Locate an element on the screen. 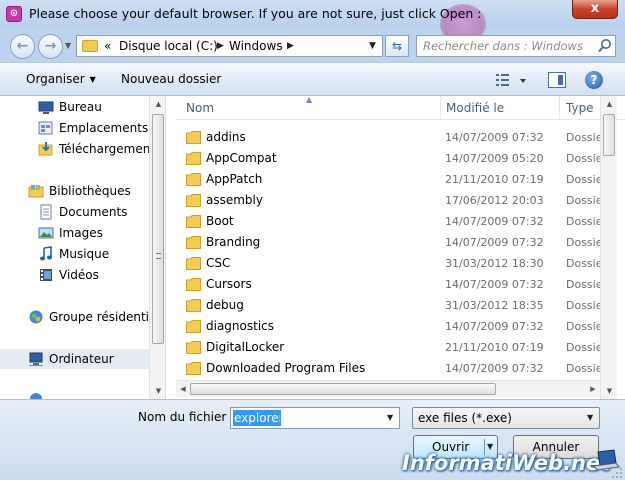  back-button: ← is located at coordinates (22, 46).